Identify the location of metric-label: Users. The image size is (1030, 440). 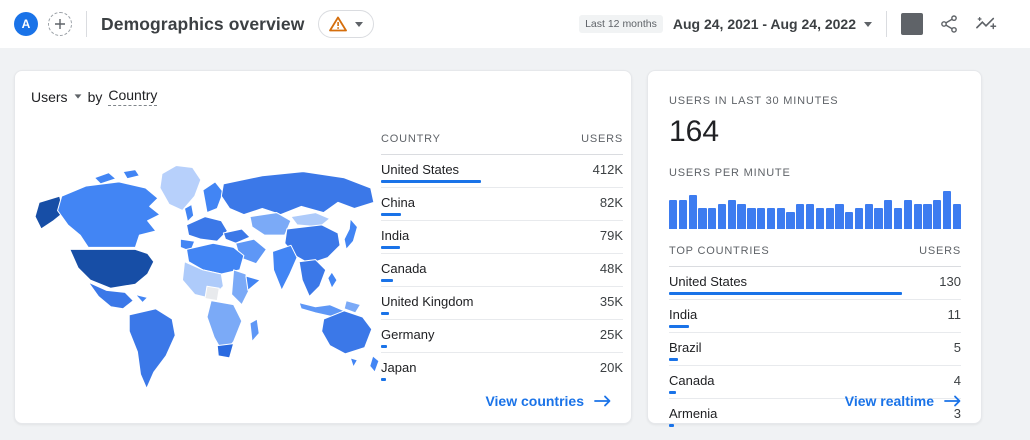
(49, 96).